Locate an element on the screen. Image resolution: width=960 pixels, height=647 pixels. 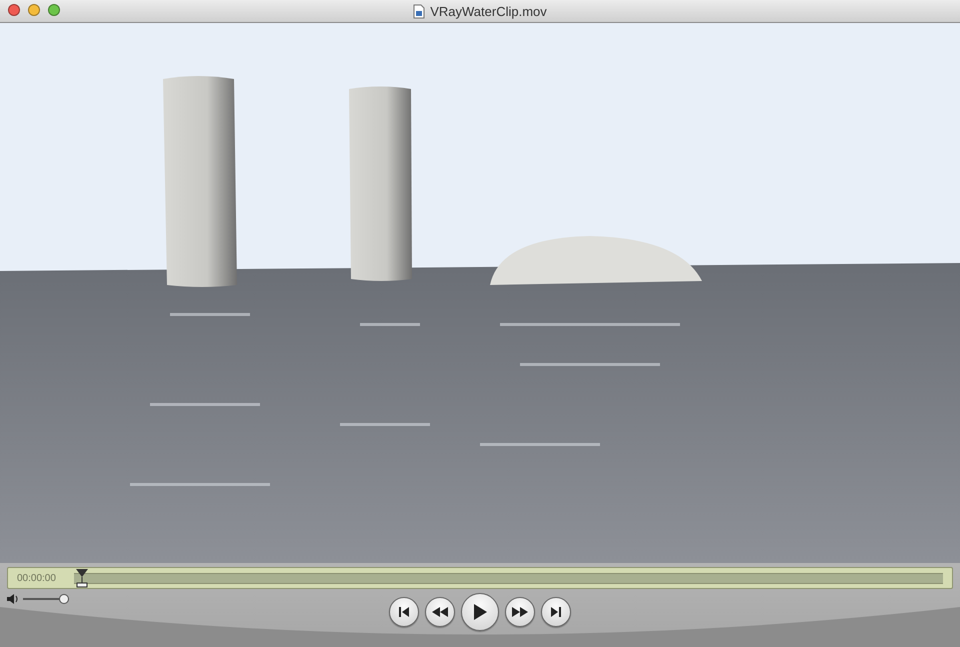
current-time: 00:00:00 is located at coordinates (36, 578).